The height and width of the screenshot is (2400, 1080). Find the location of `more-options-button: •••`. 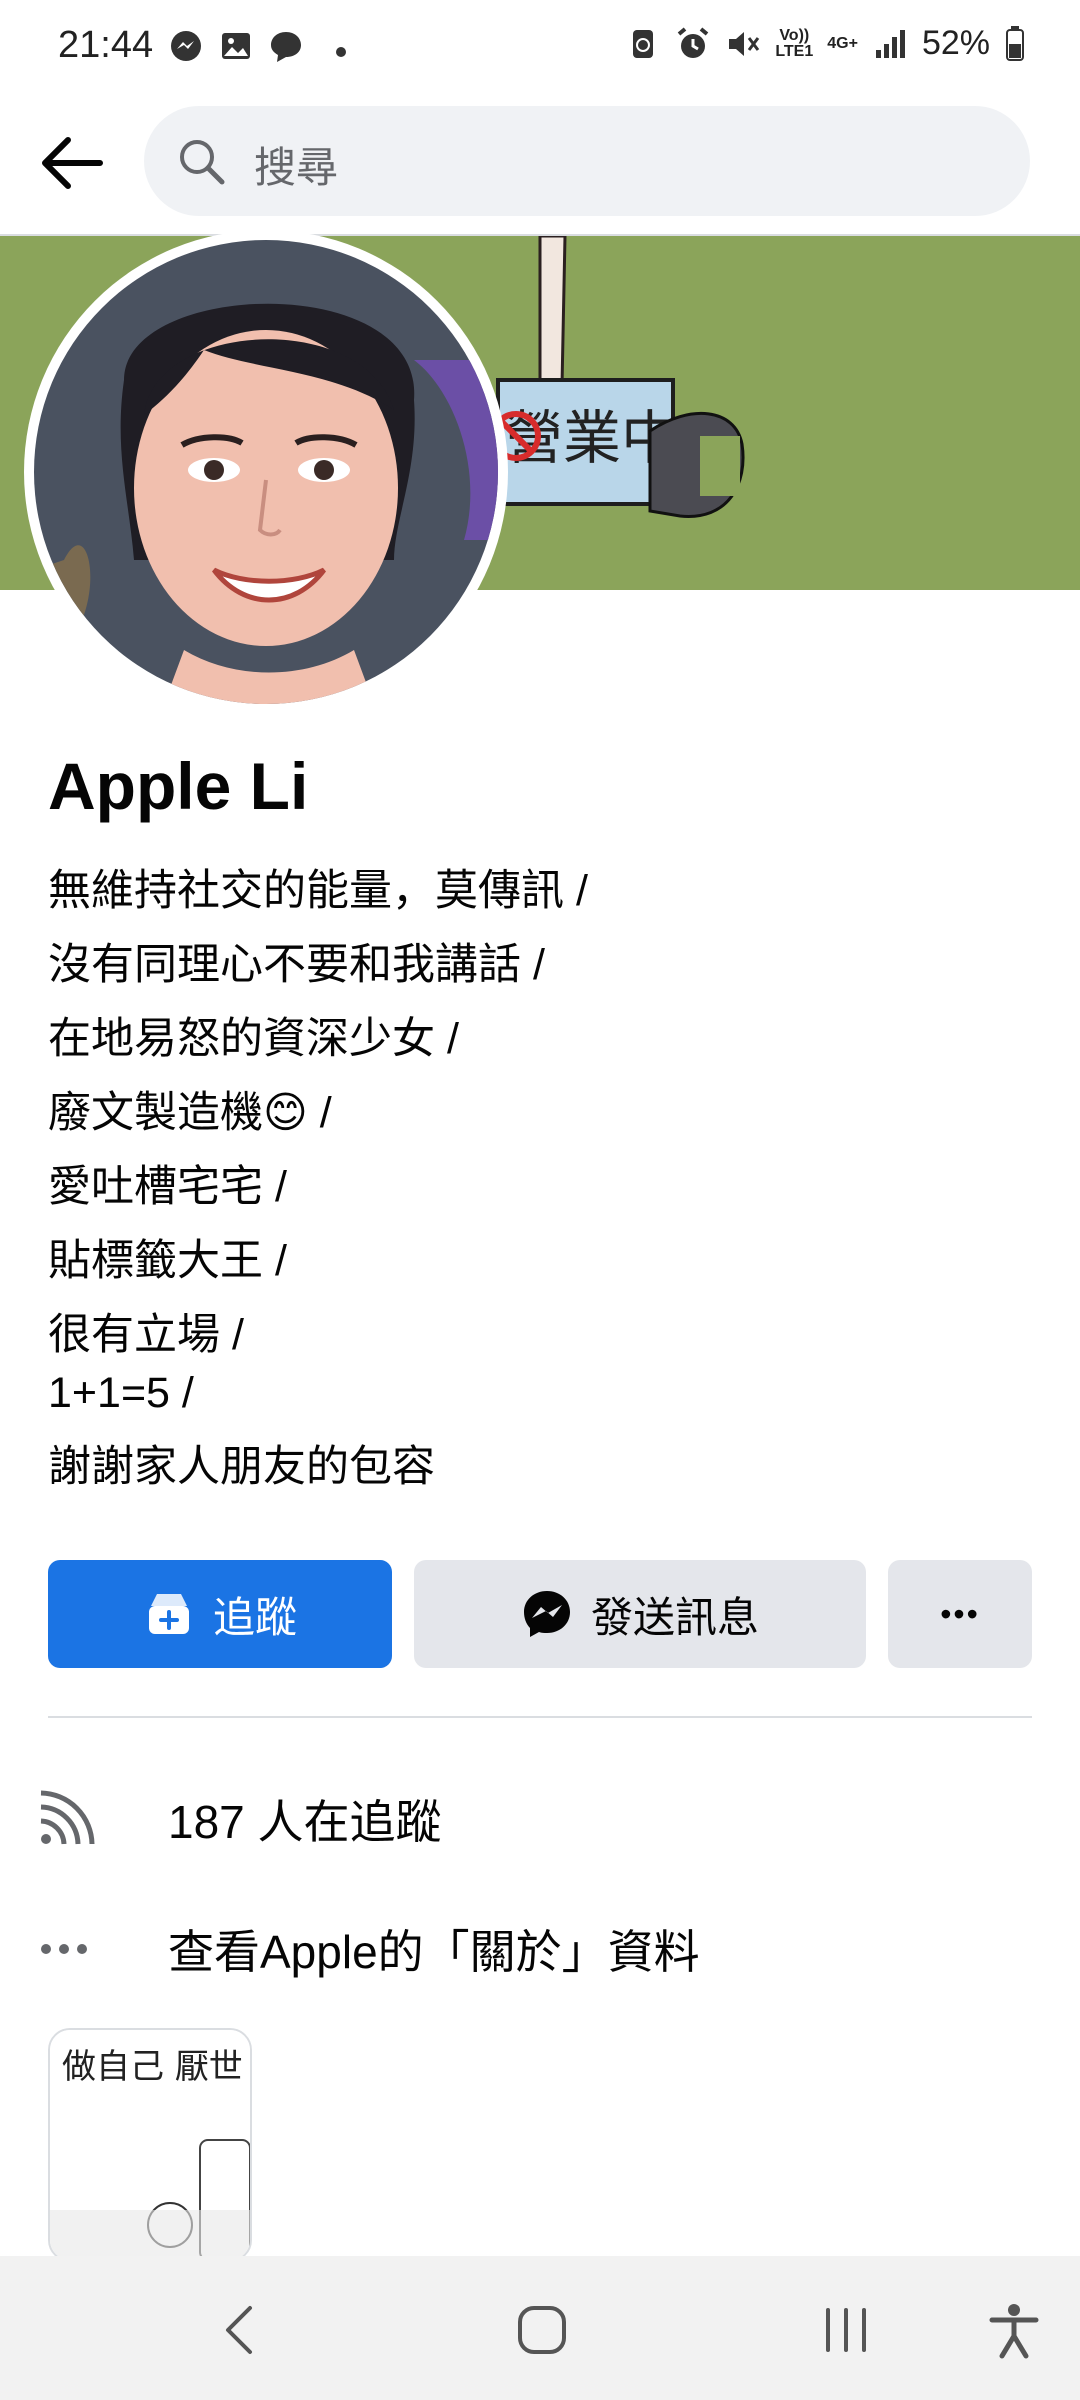

more-options-button: ••• is located at coordinates (960, 1614).